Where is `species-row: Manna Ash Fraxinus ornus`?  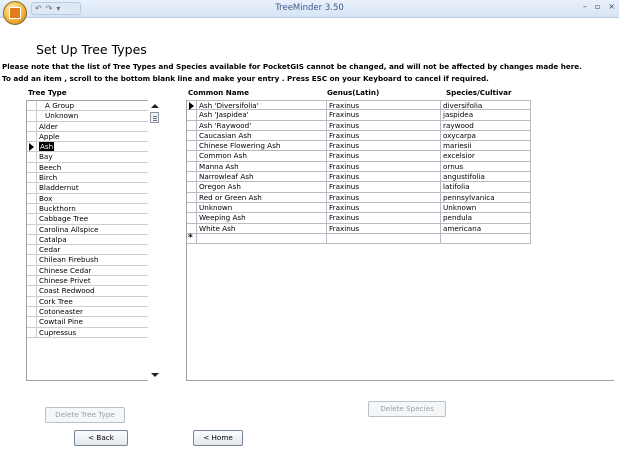
species-row: Manna Ash Fraxinus ornus is located at coordinates (400, 167).